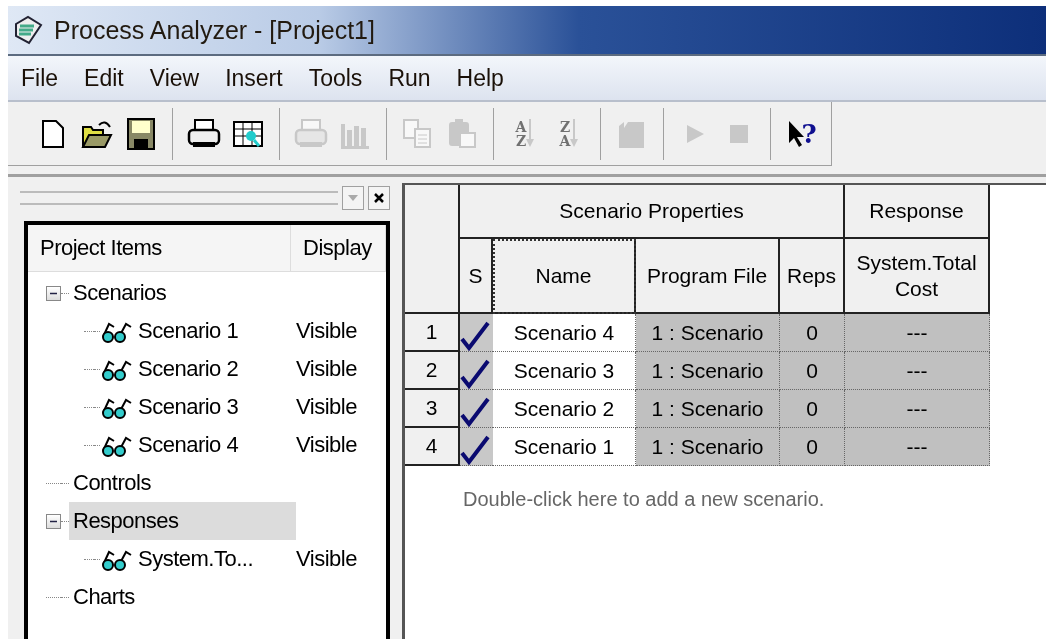  Describe the element at coordinates (564, 409) in the screenshot. I see `table-cell: Scenario 2` at that location.